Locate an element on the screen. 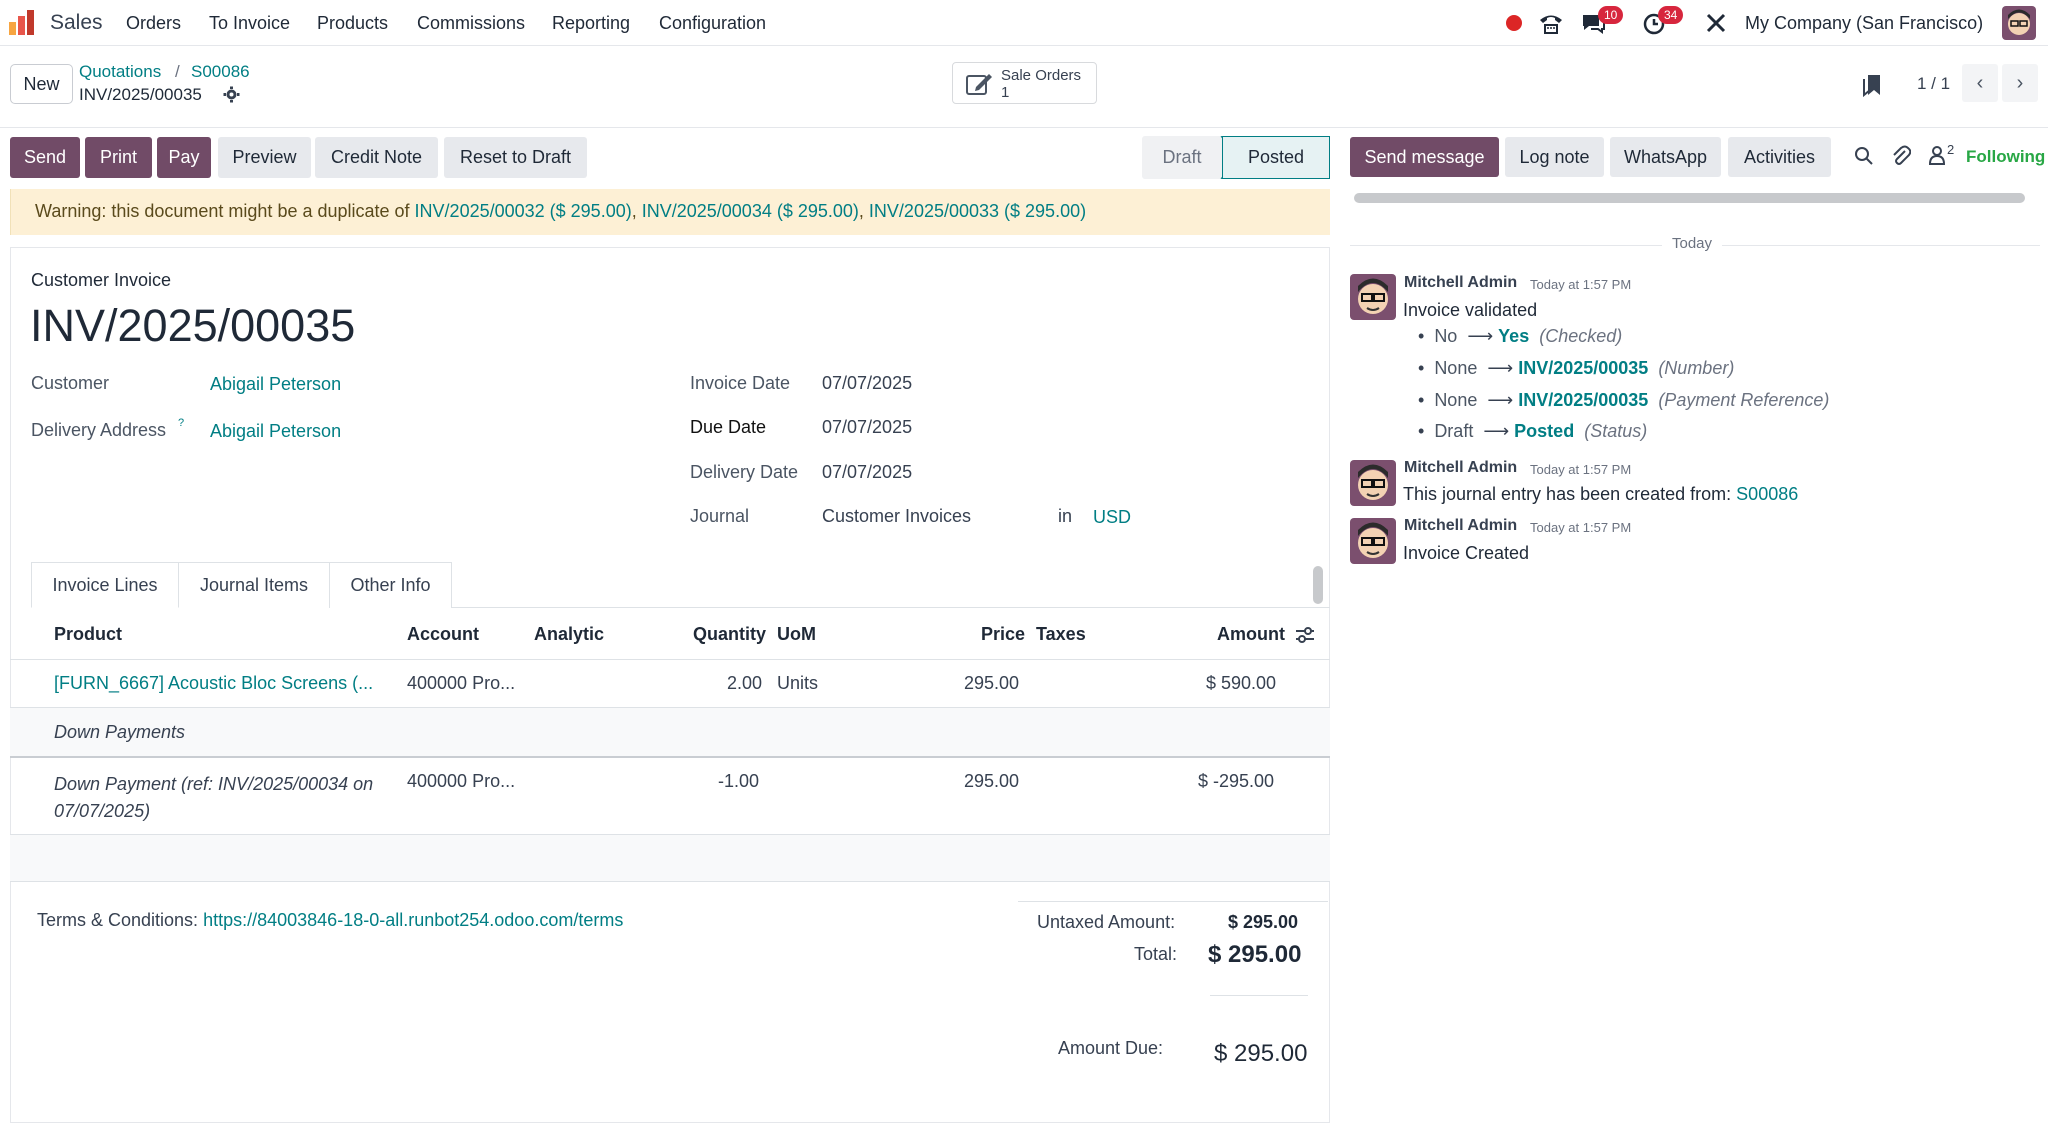 This screenshot has width=2048, height=1123. send-button: Send is located at coordinates (45, 157).